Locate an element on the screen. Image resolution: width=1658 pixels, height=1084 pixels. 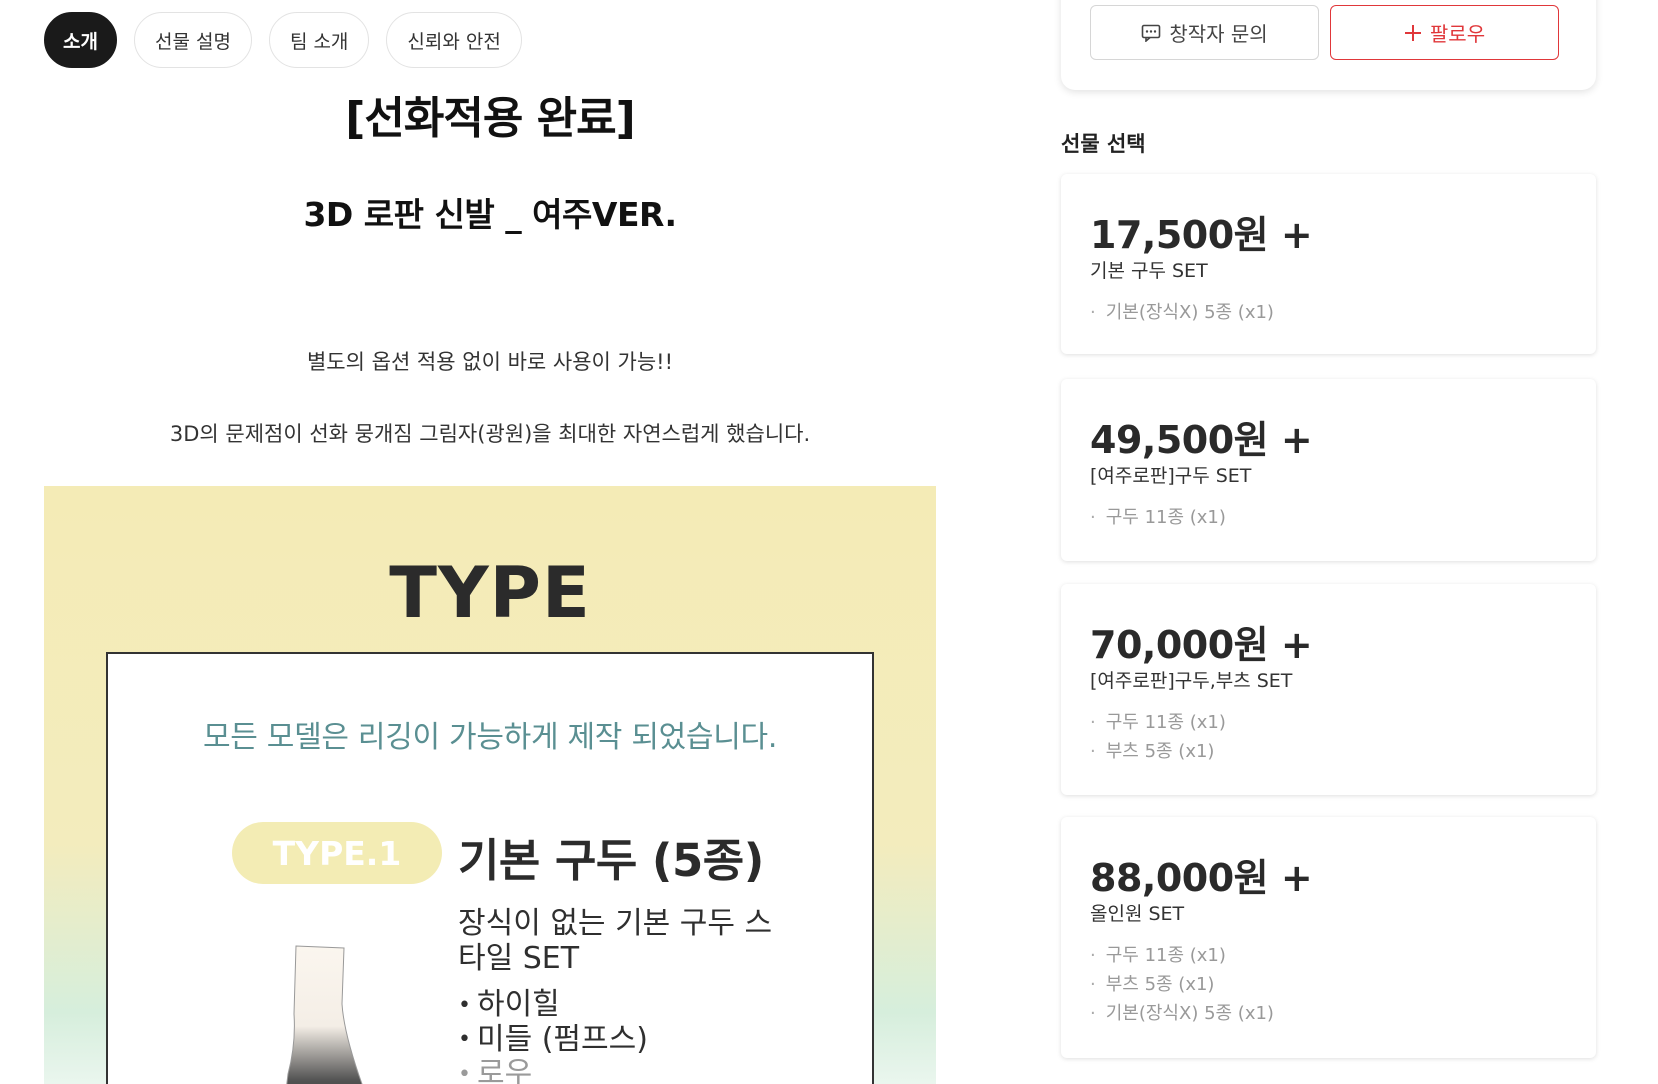
gift-items: 구두 11종 (x1) is located at coordinates (1158, 517).